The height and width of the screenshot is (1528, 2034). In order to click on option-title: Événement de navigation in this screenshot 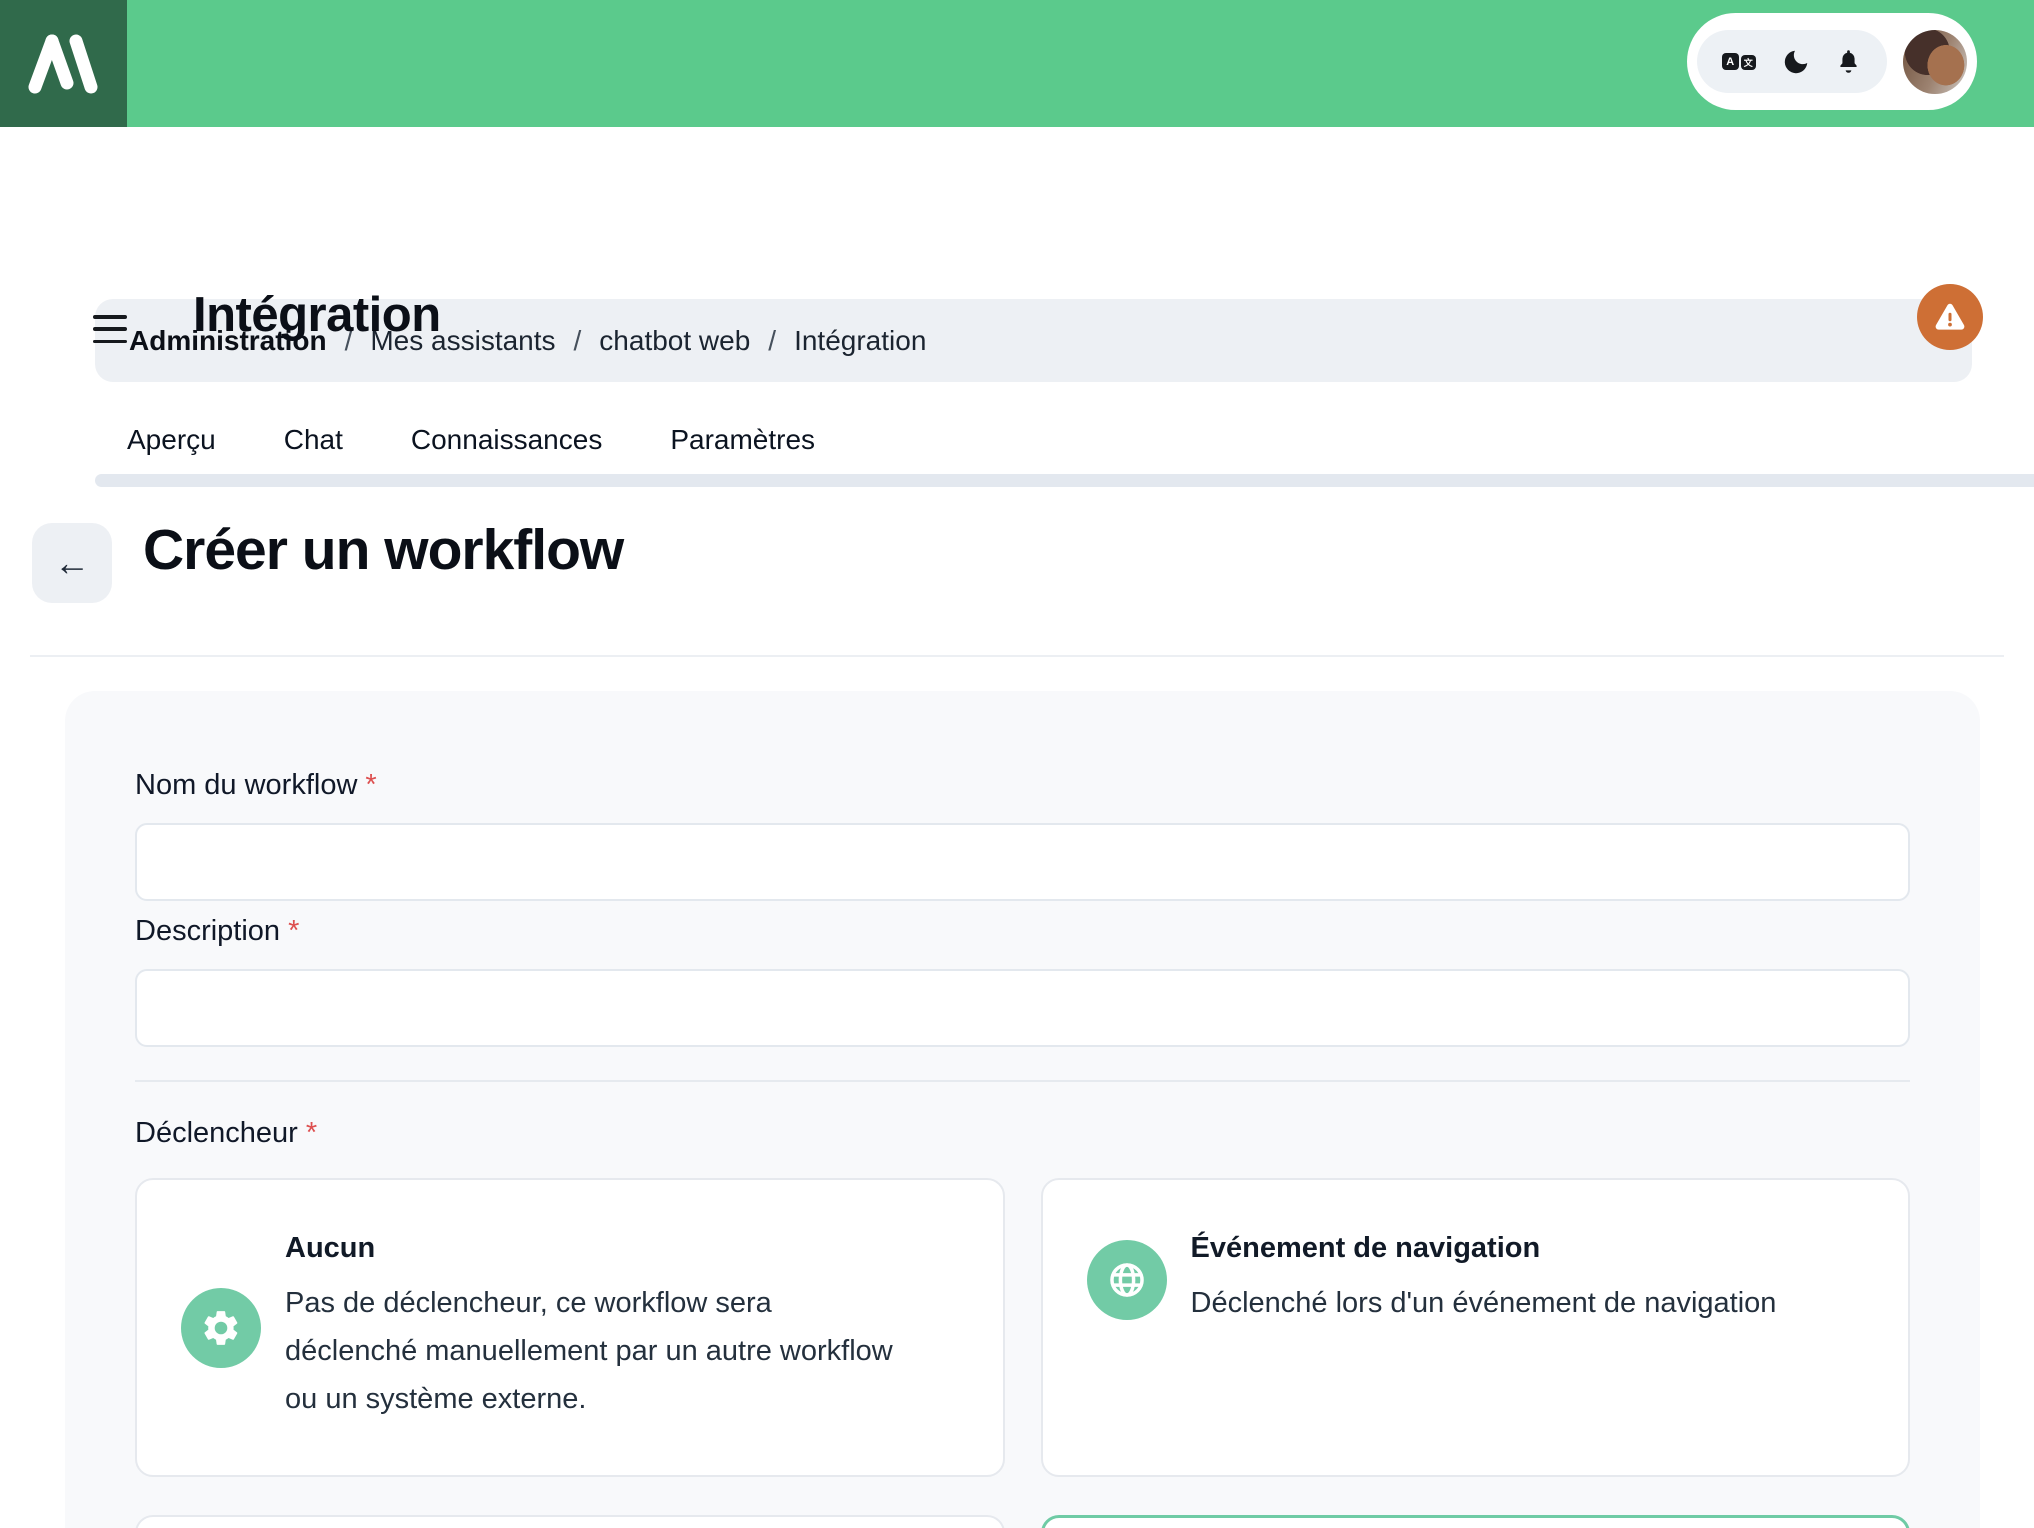, I will do `click(1365, 1248)`.